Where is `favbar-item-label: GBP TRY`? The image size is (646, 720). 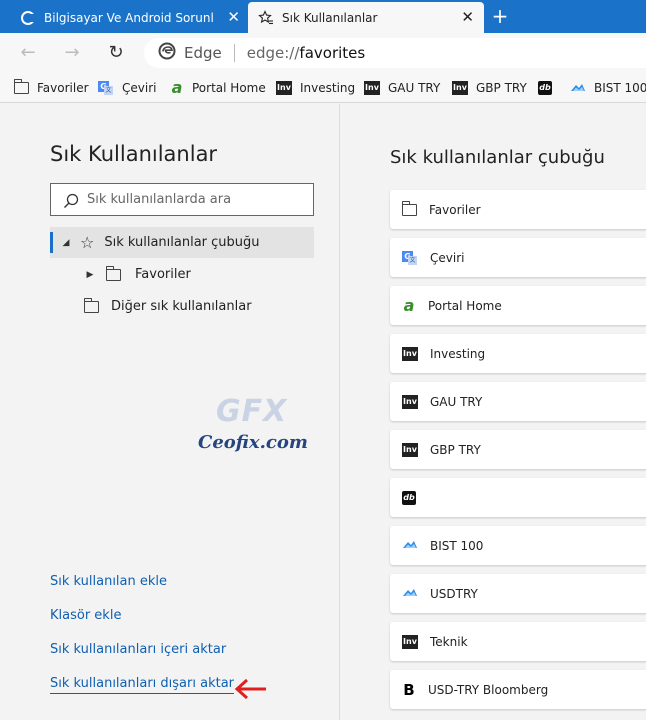
favbar-item-label: GBP TRY is located at coordinates (501, 88).